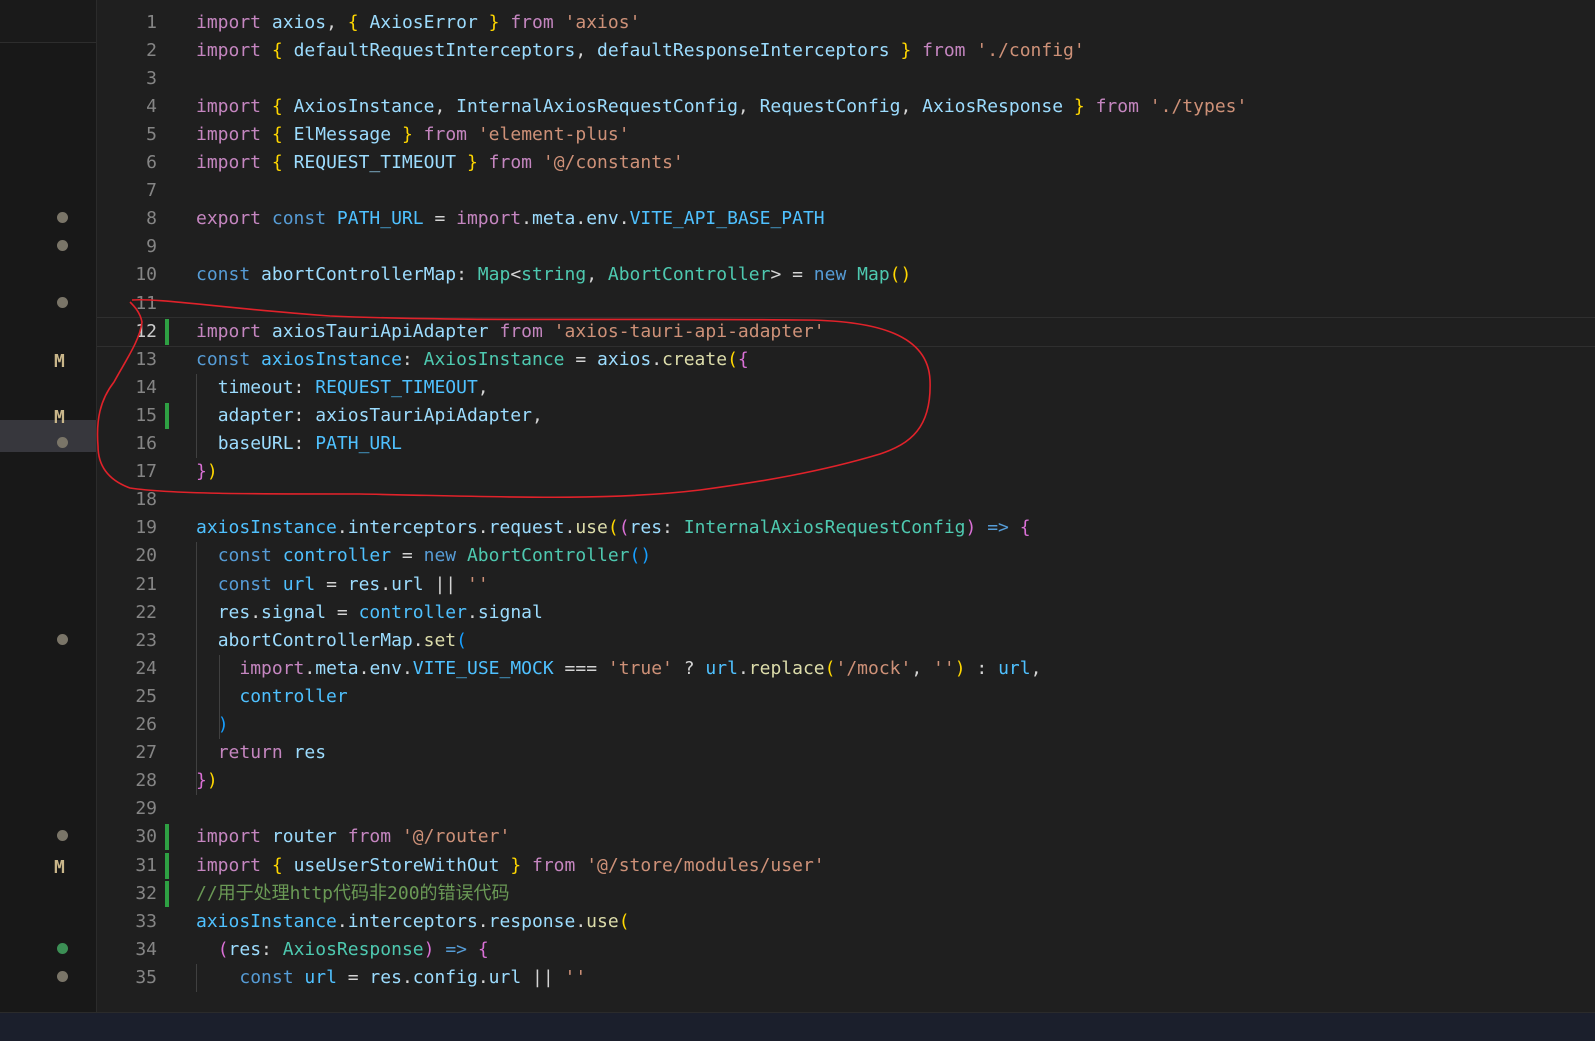 The height and width of the screenshot is (1041, 1595). I want to click on line-number: 18, so click(146, 500).